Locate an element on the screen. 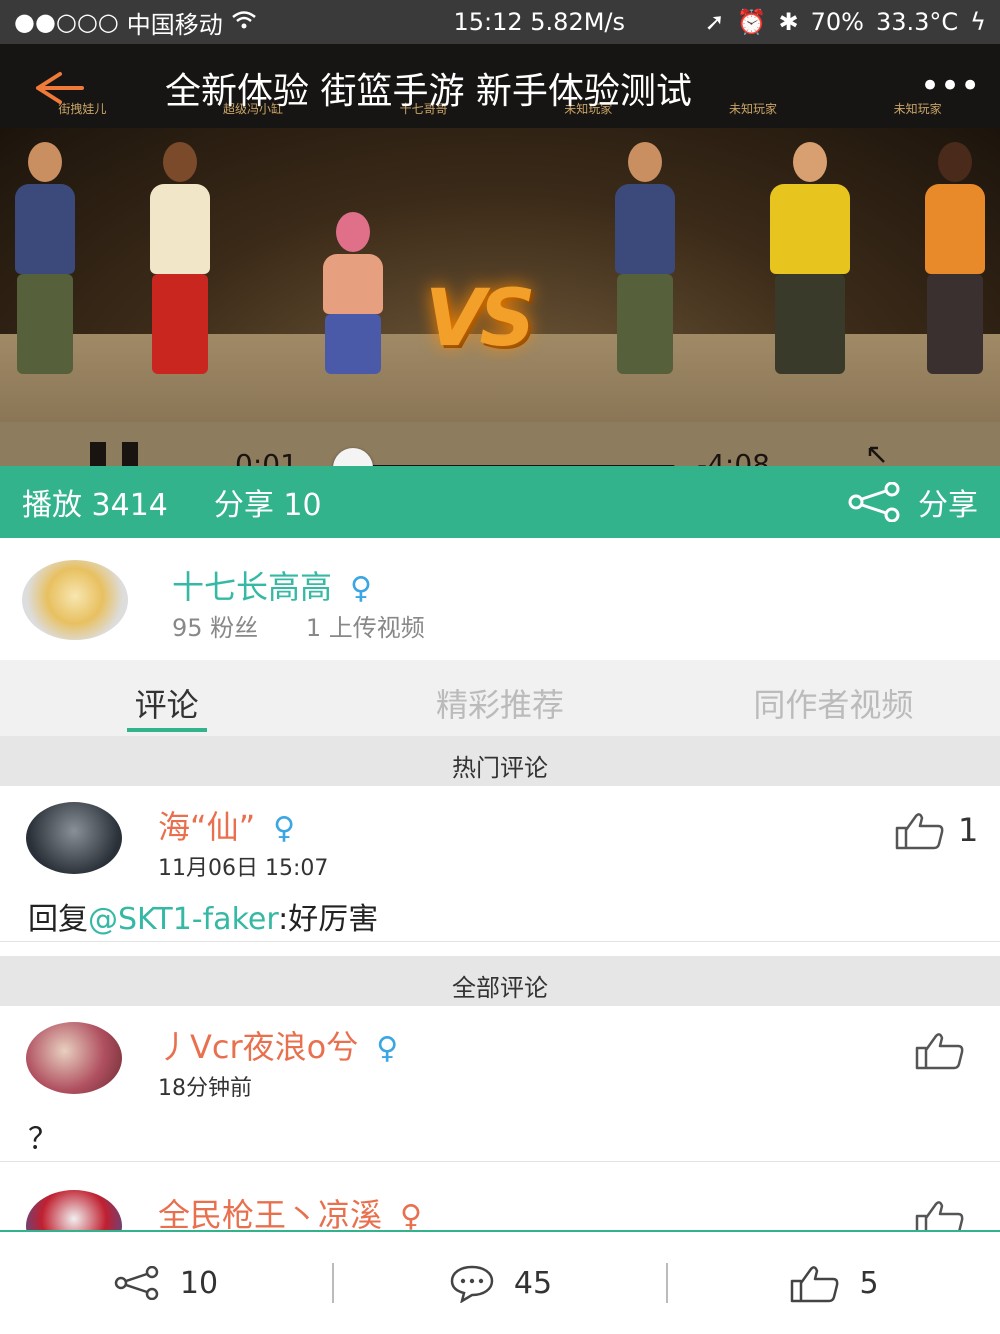  back-arrow-icon is located at coordinates (60, 88).